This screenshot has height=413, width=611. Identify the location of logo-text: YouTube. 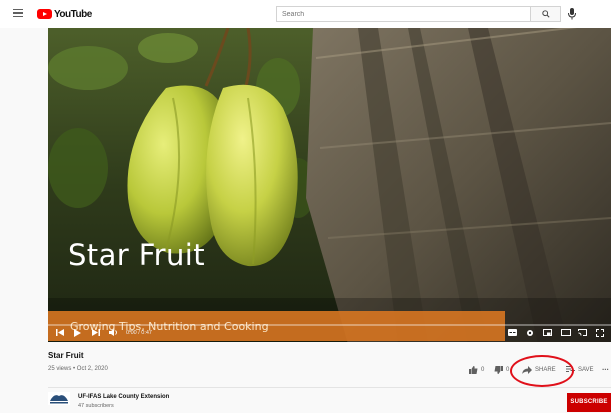
(73, 14).